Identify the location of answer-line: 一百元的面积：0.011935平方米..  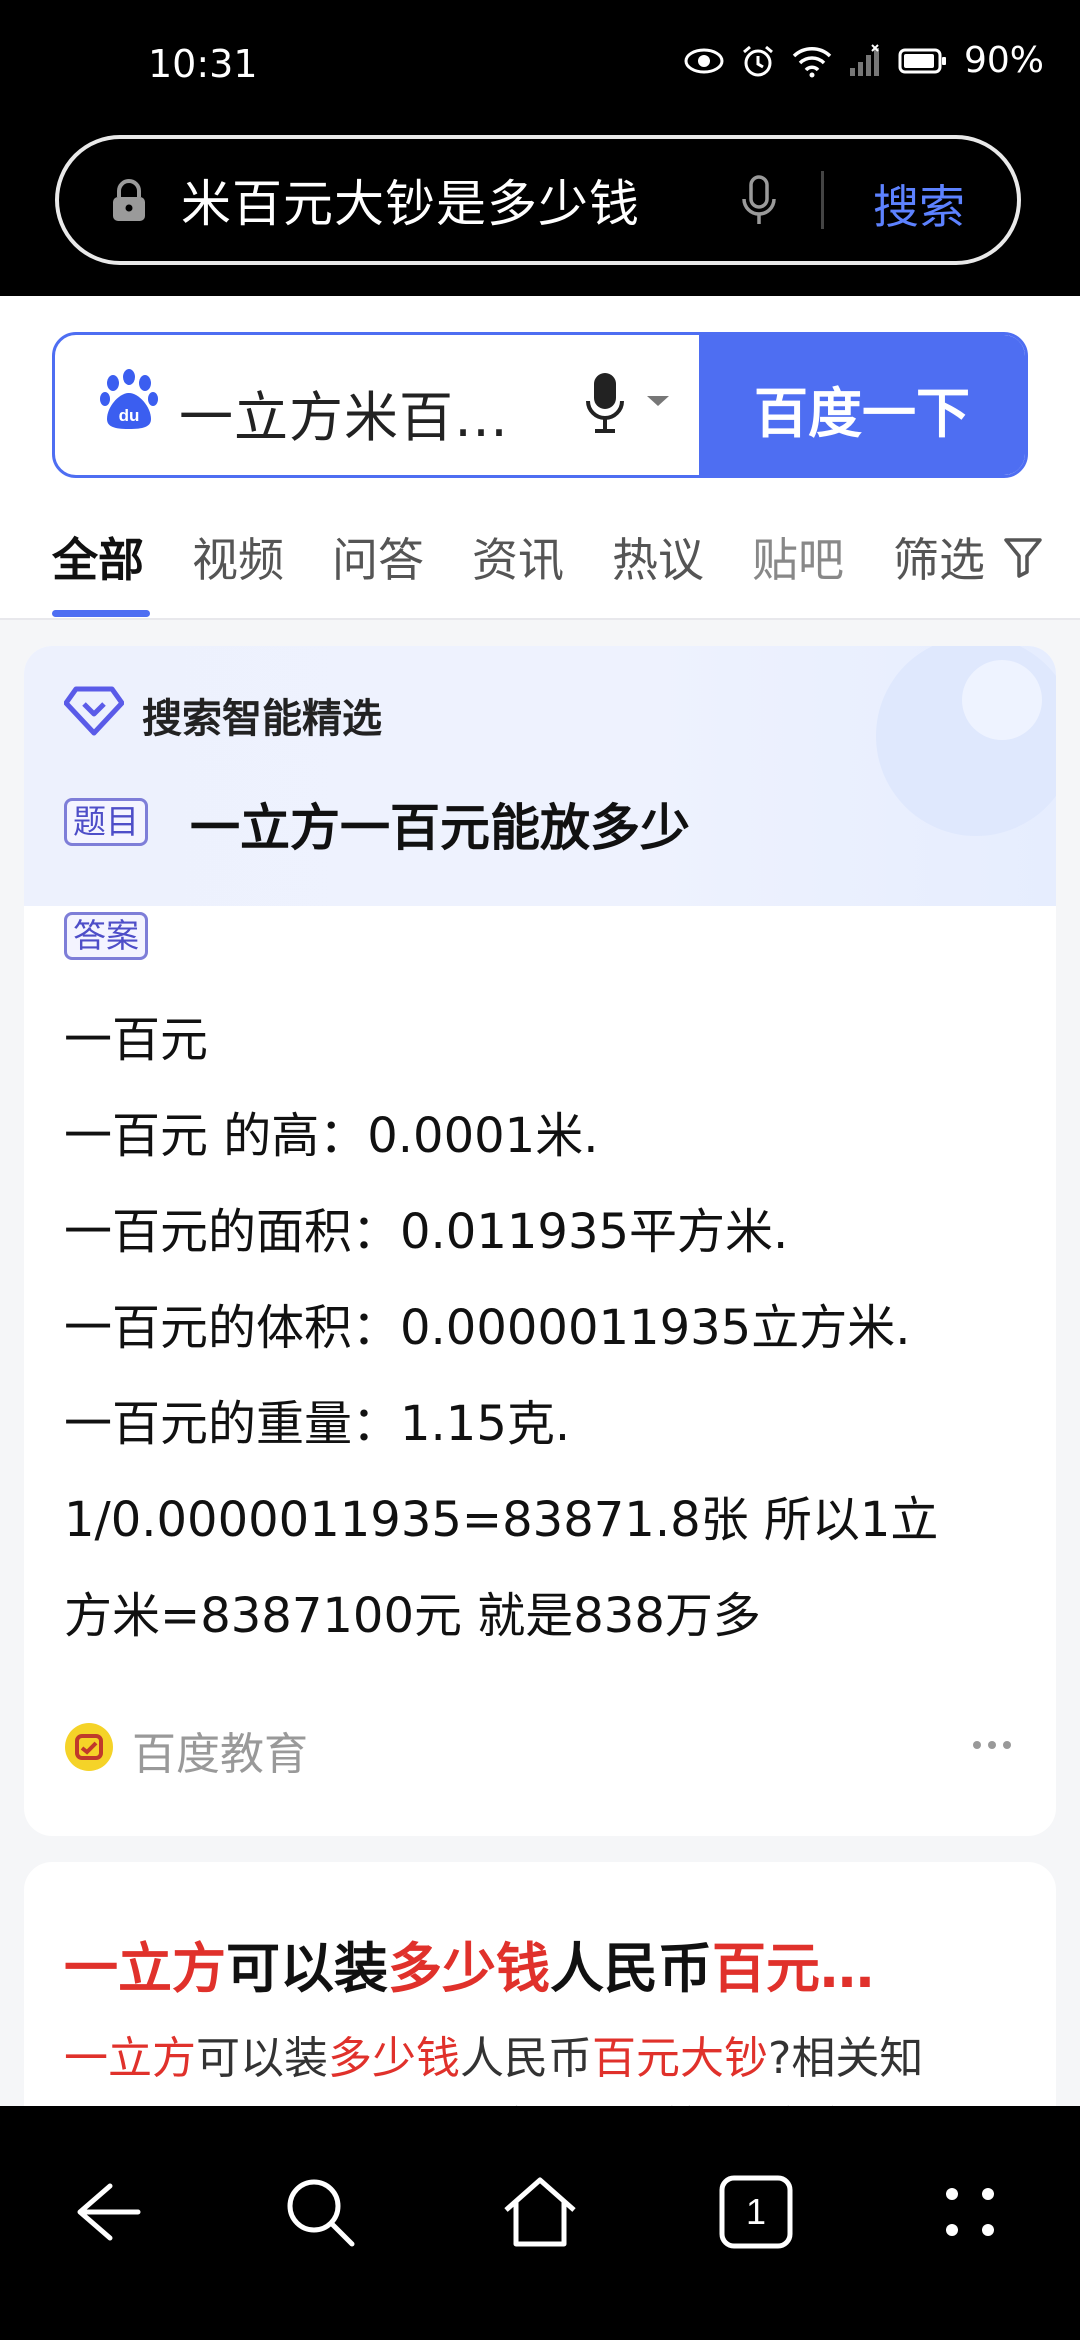
(426, 1232).